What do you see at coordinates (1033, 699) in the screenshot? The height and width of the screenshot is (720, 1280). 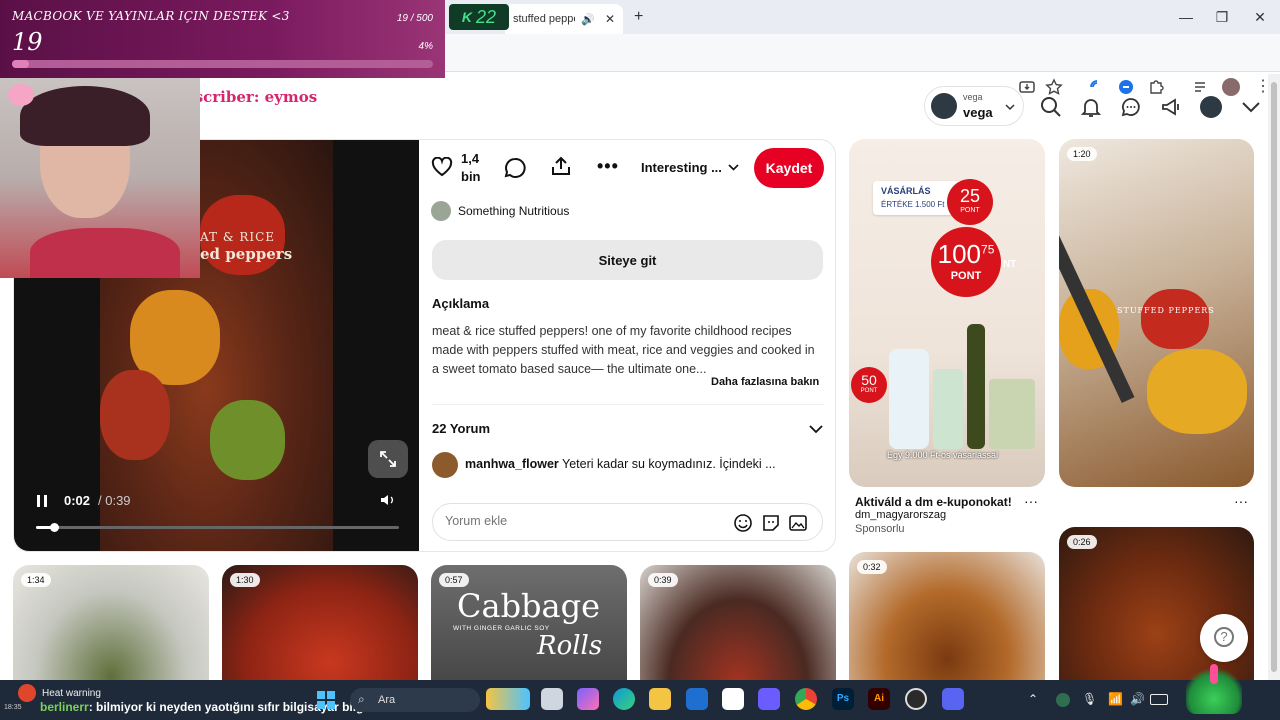 I see `tray-overflow-icon: ⌃` at bounding box center [1033, 699].